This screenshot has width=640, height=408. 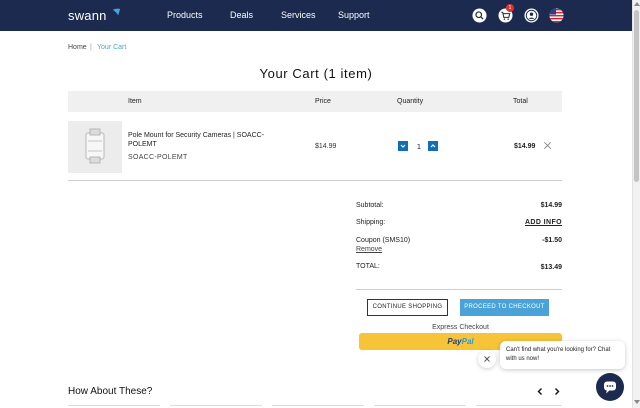 What do you see at coordinates (433, 146) in the screenshot?
I see `quantity-increase-icon` at bounding box center [433, 146].